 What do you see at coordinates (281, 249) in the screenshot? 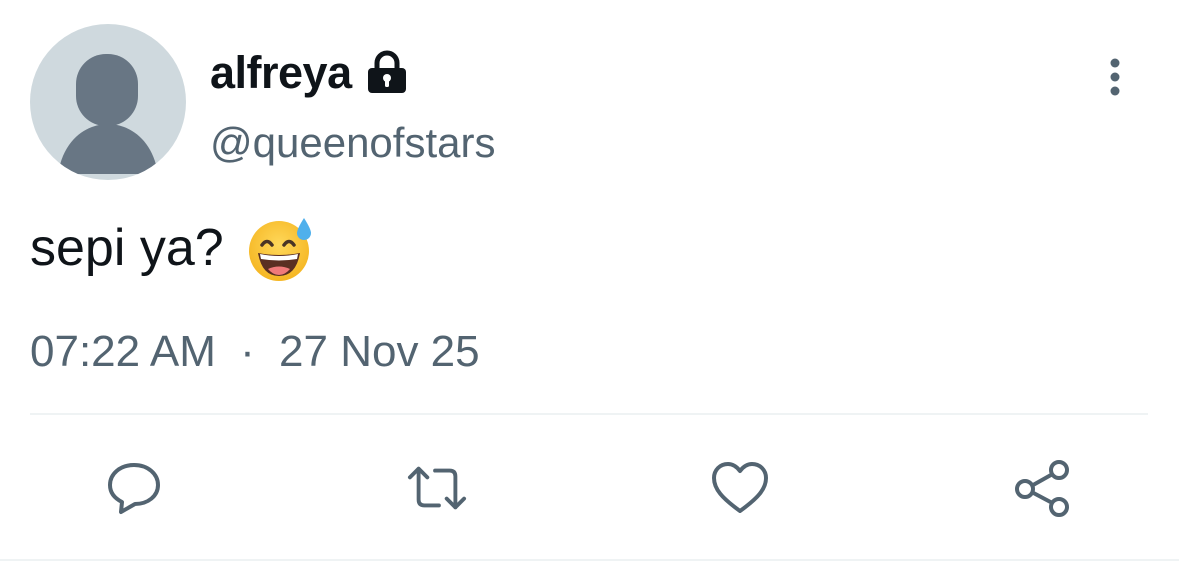
I see `grinning-face-with-sweat-icon` at bounding box center [281, 249].